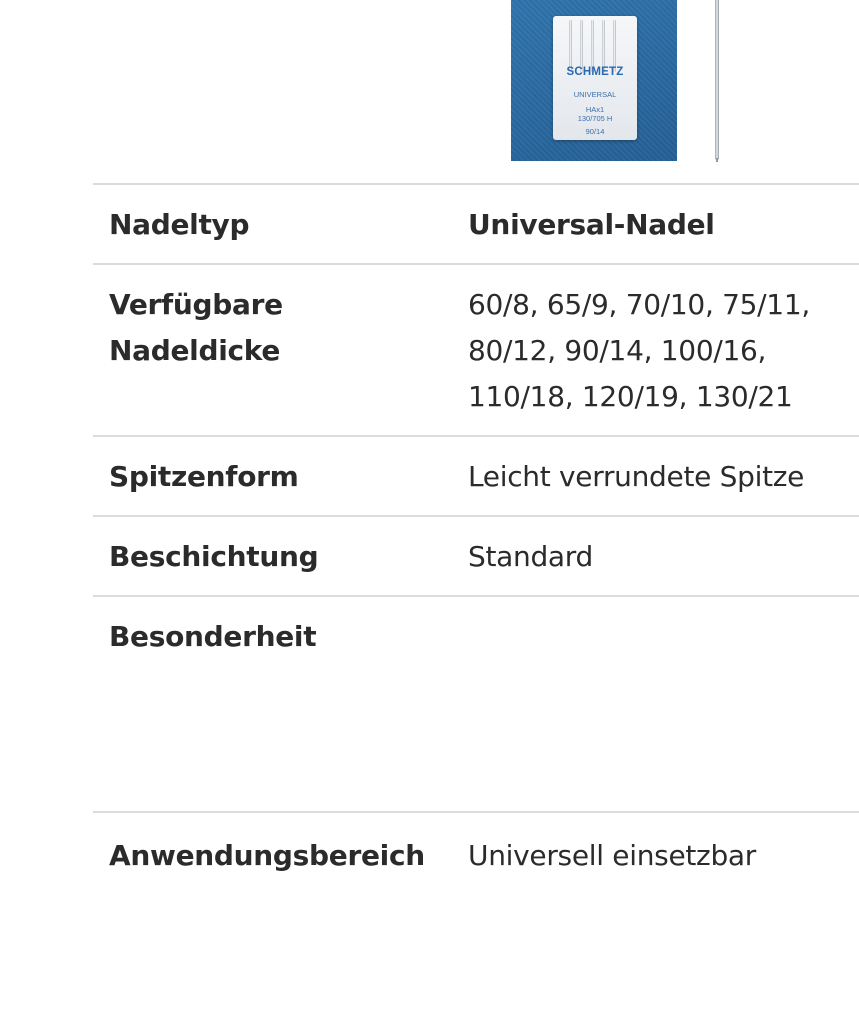  I want to click on spec-row-needle-type: Nadeltyp Universal-Nadel, so click(476, 223).